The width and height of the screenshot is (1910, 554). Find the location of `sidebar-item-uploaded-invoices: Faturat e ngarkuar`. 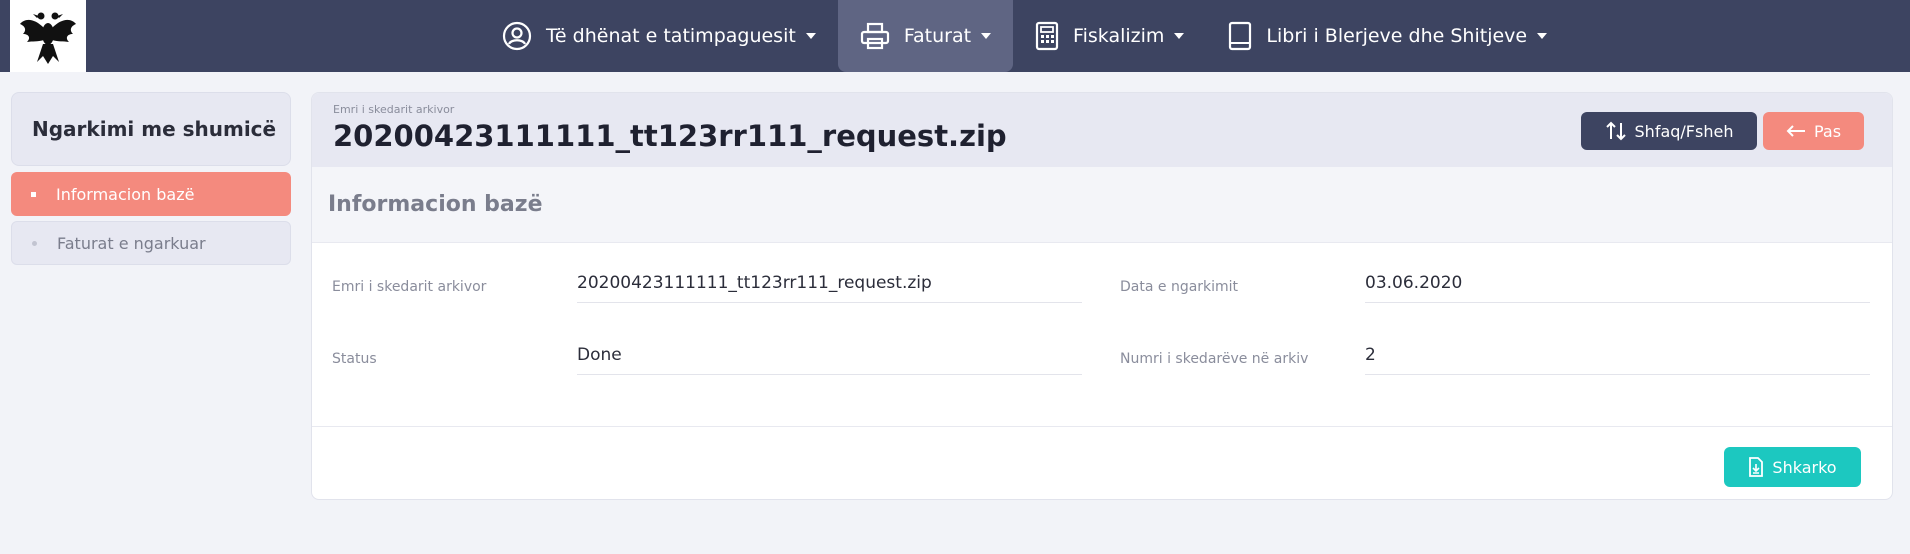

sidebar-item-uploaded-invoices: Faturat e ngarkuar is located at coordinates (151, 243).